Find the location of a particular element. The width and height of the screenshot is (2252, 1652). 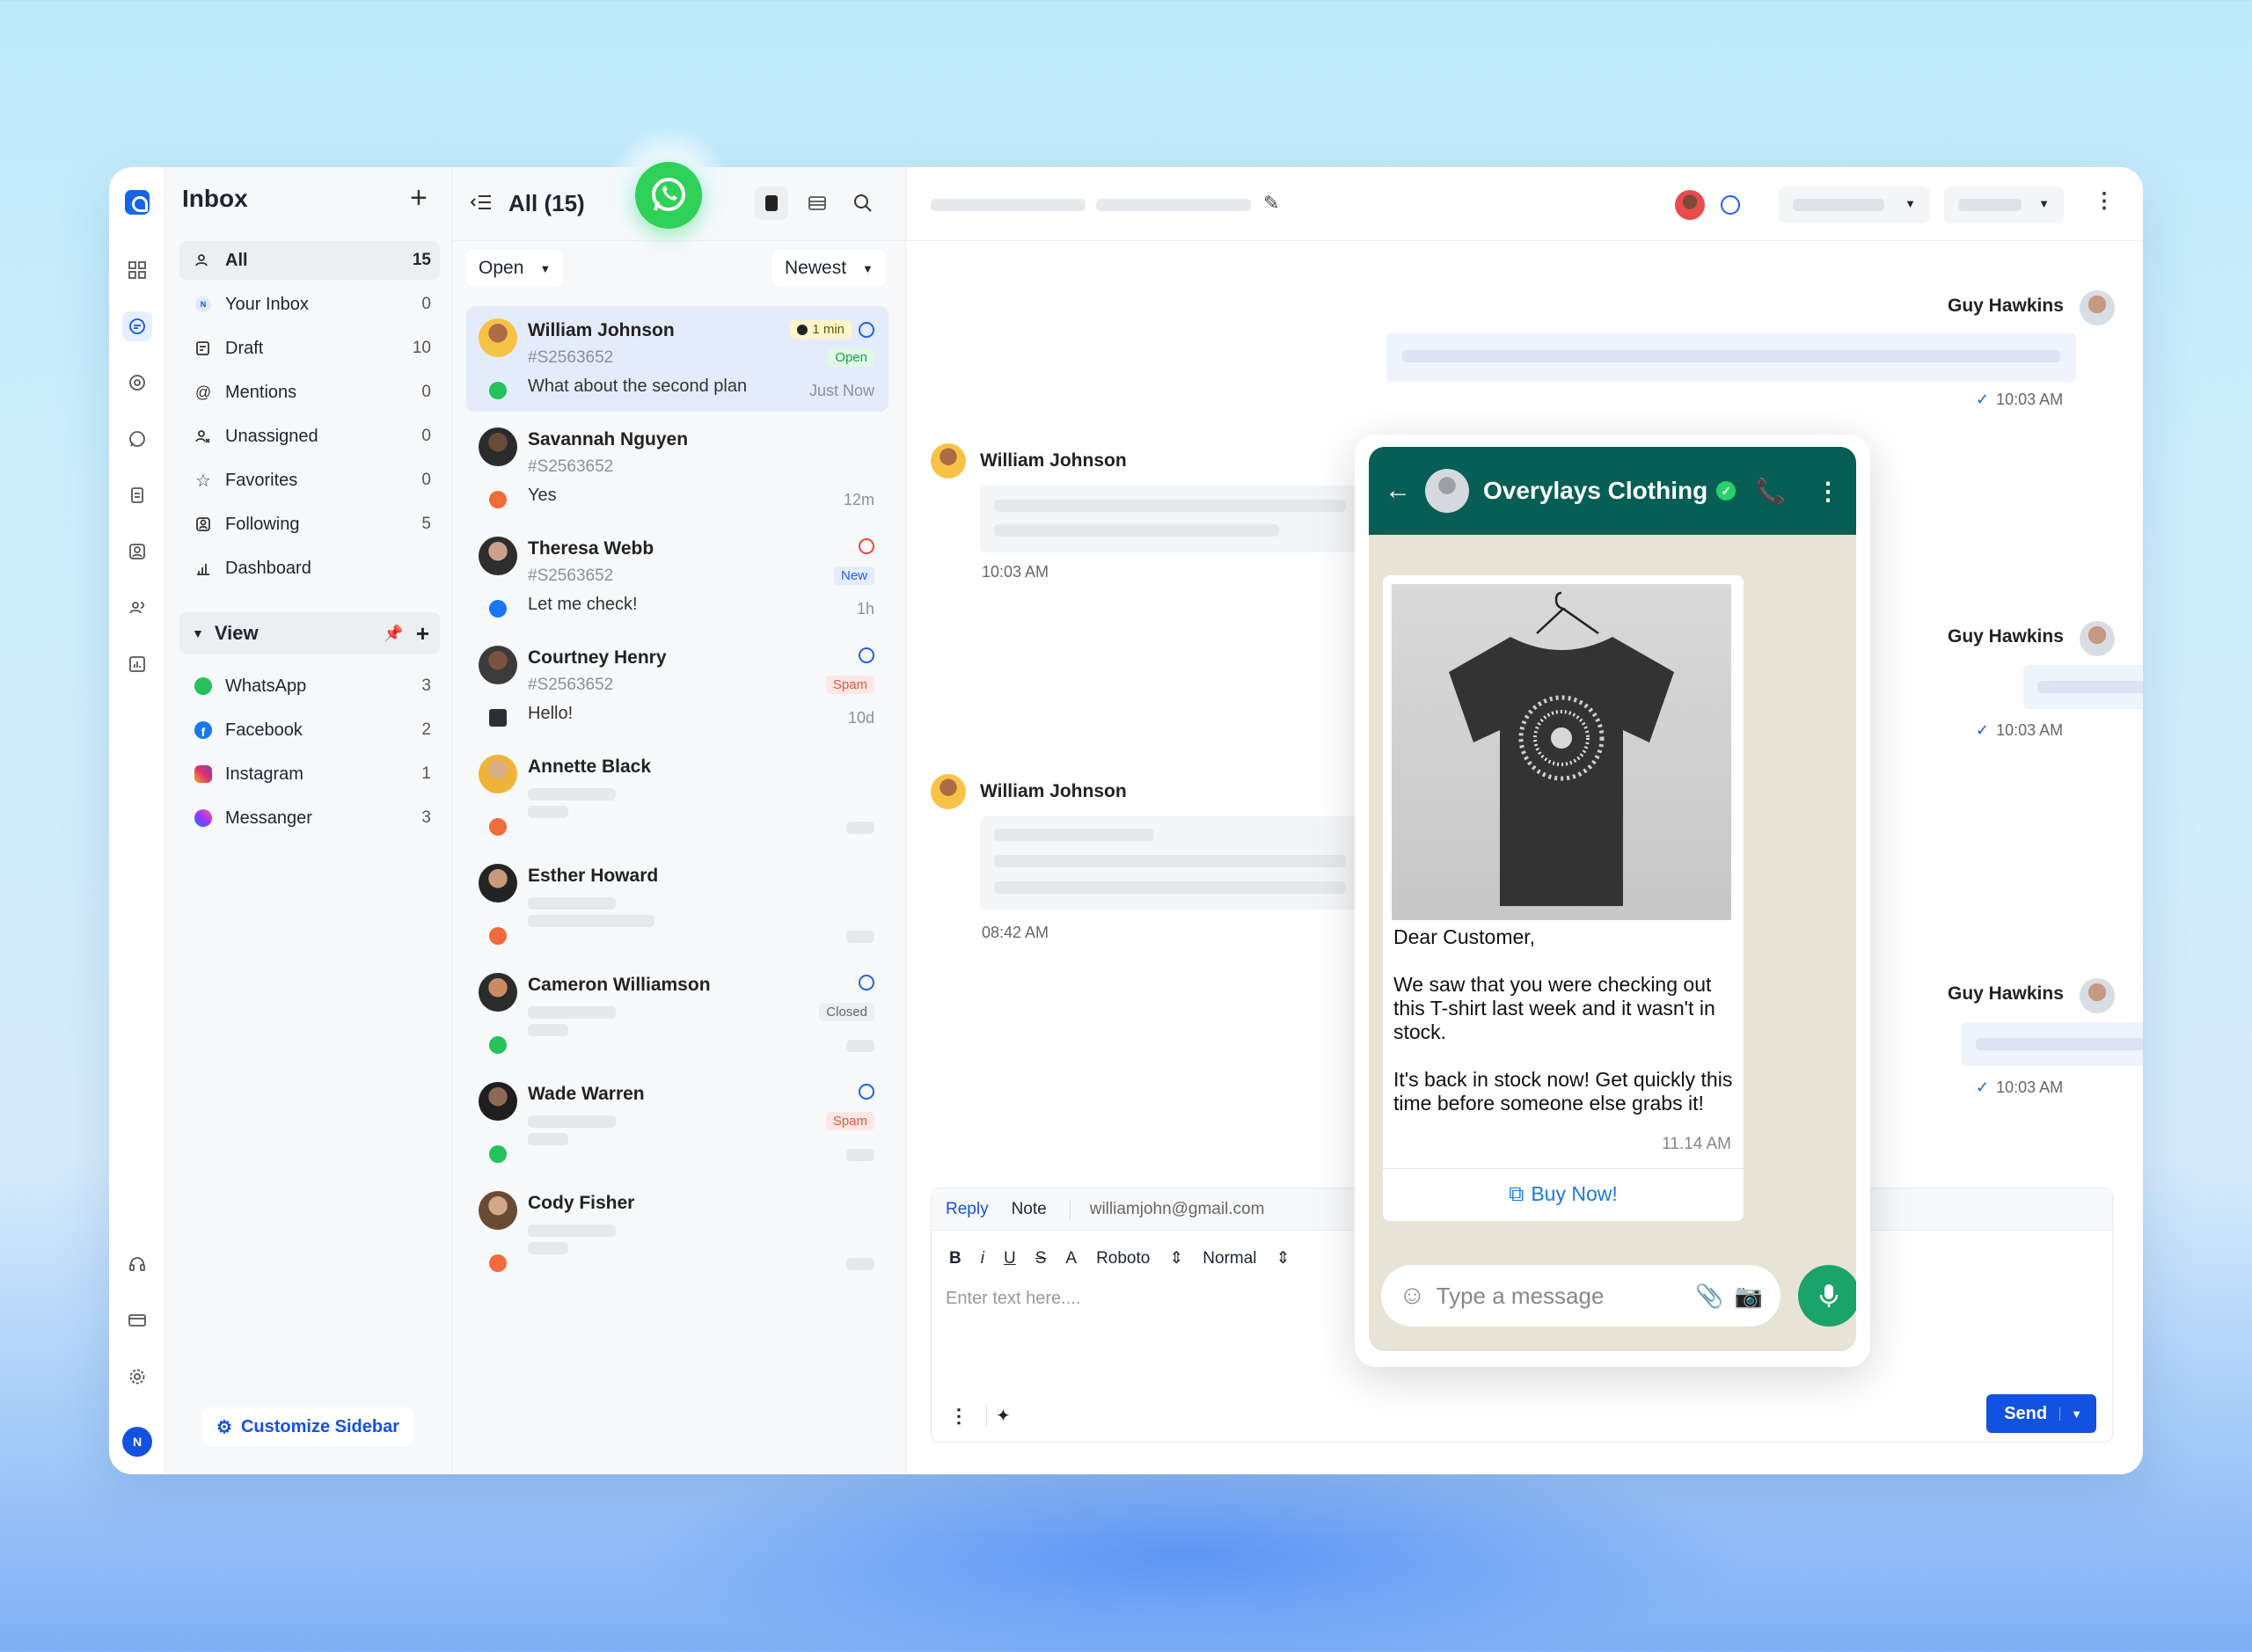

conversation-item: Wade Warren Spam is located at coordinates (677, 1122).